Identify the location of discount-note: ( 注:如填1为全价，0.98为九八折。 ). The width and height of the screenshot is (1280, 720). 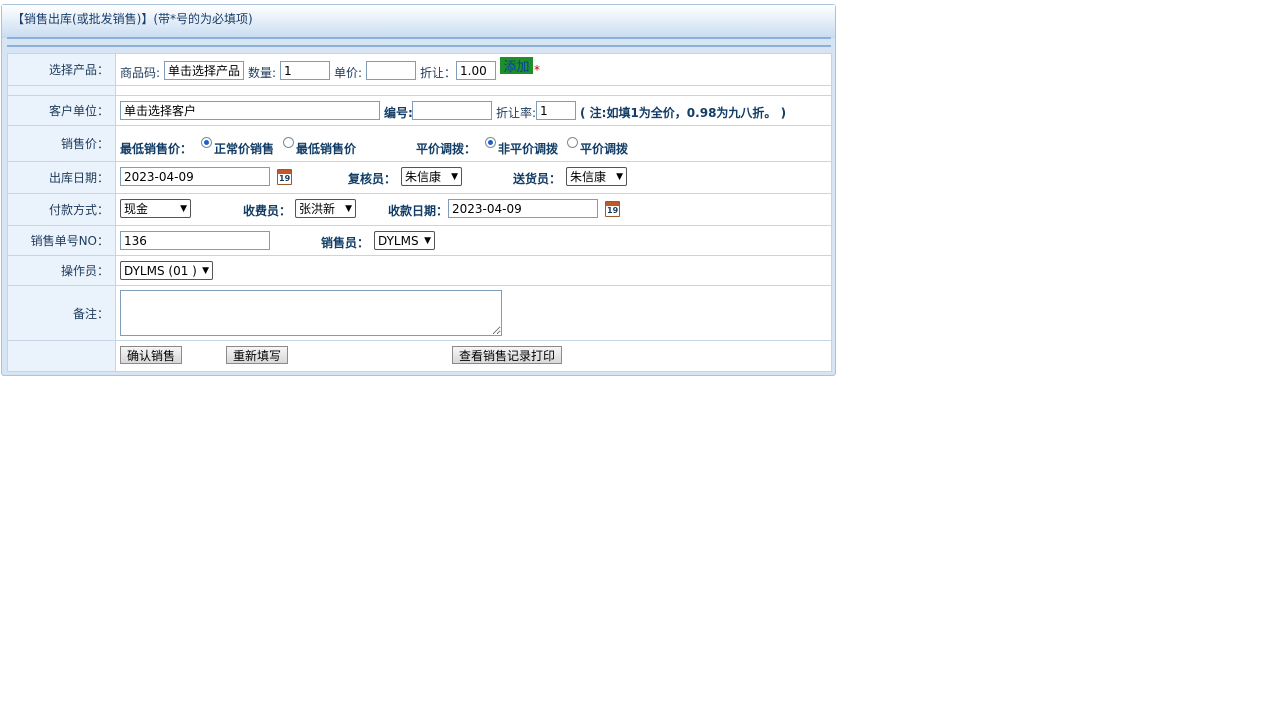
(683, 113).